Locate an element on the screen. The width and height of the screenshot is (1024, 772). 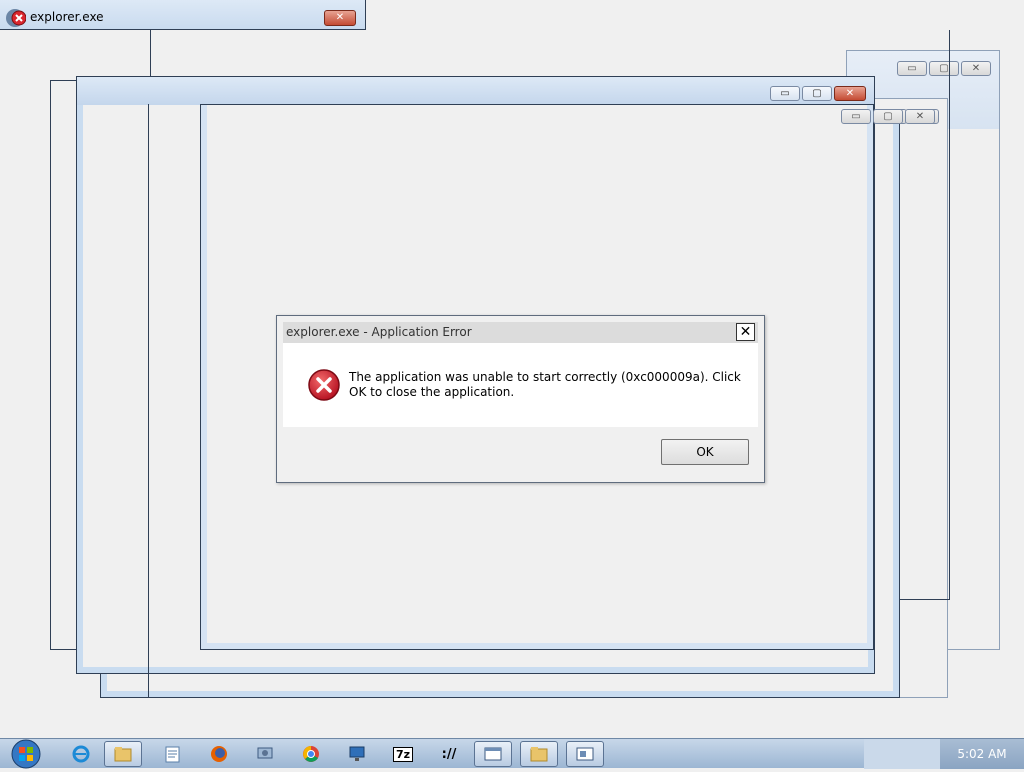
taskbar-notepad is located at coordinates (173, 754).